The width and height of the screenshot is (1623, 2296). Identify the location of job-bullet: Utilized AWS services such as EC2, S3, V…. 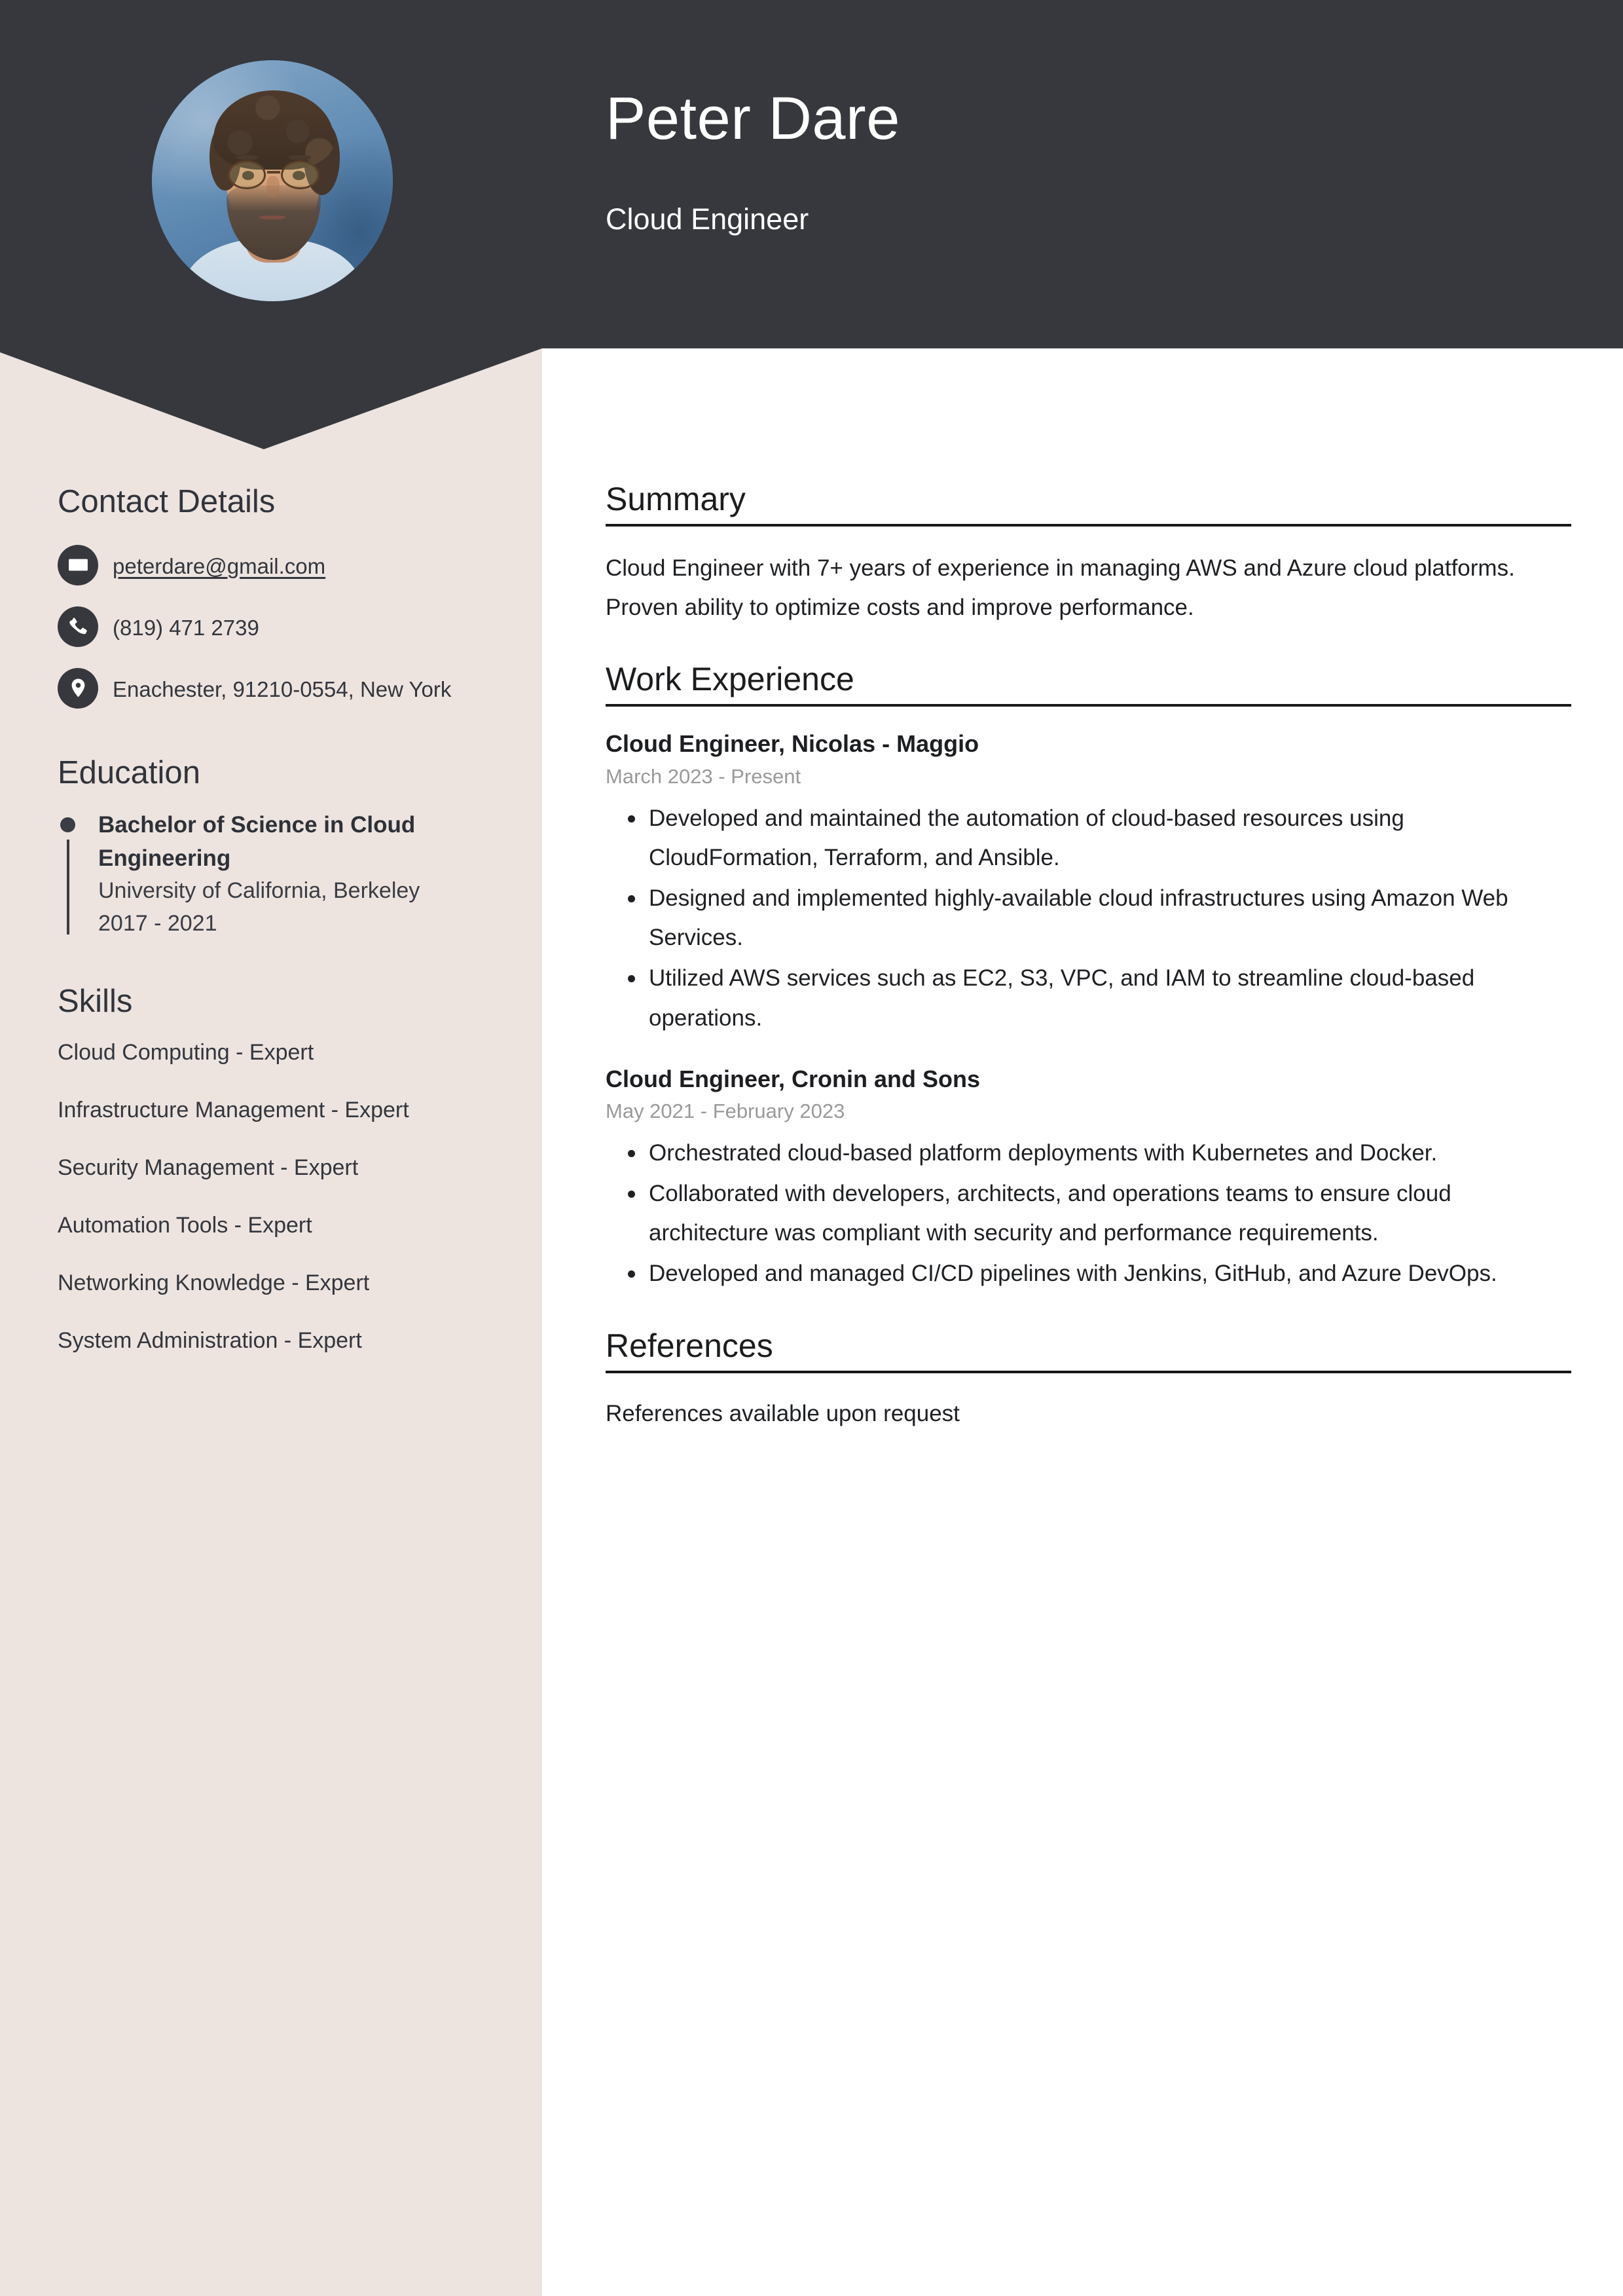
(1088, 998).